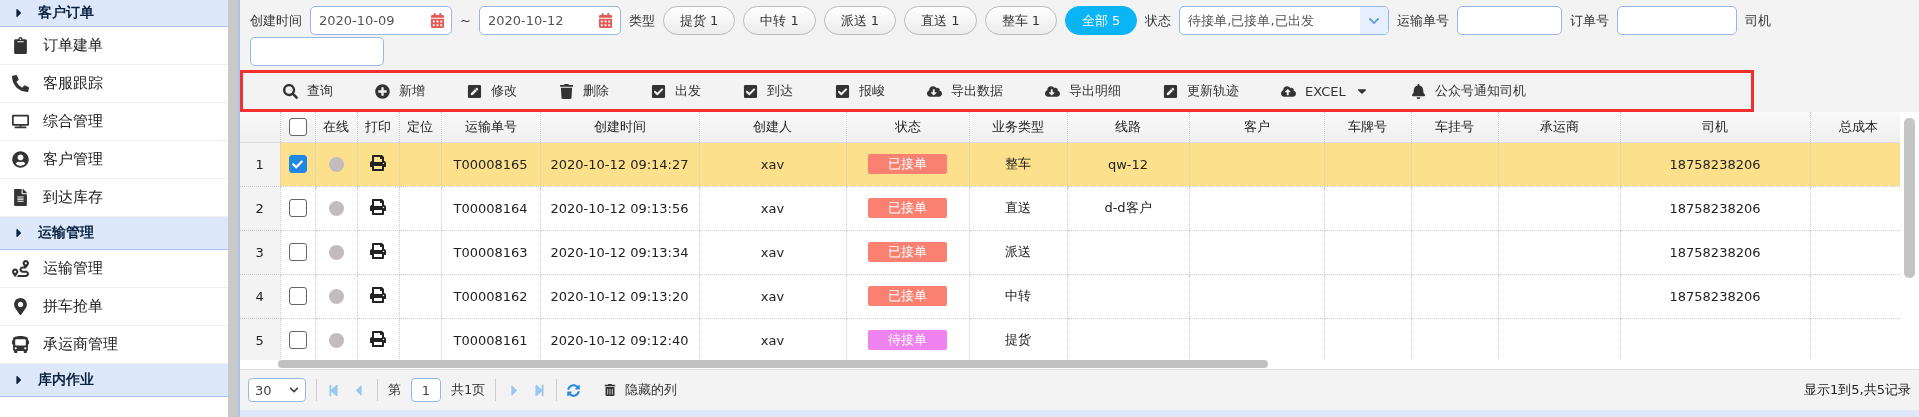 This screenshot has width=1919, height=417. I want to click on table-cell: T00008165, so click(490, 164).